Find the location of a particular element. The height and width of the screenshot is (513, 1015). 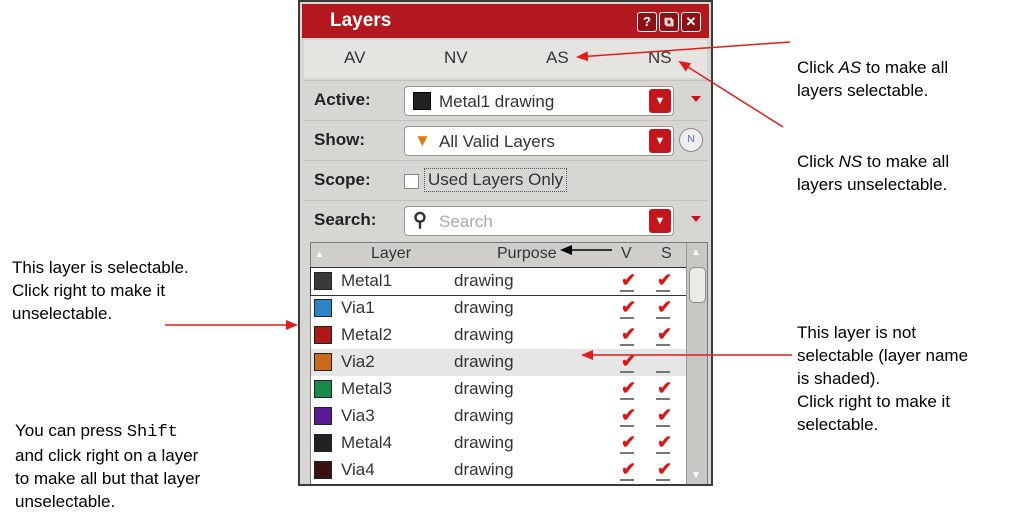

as-note-pre: Click is located at coordinates (818, 67).